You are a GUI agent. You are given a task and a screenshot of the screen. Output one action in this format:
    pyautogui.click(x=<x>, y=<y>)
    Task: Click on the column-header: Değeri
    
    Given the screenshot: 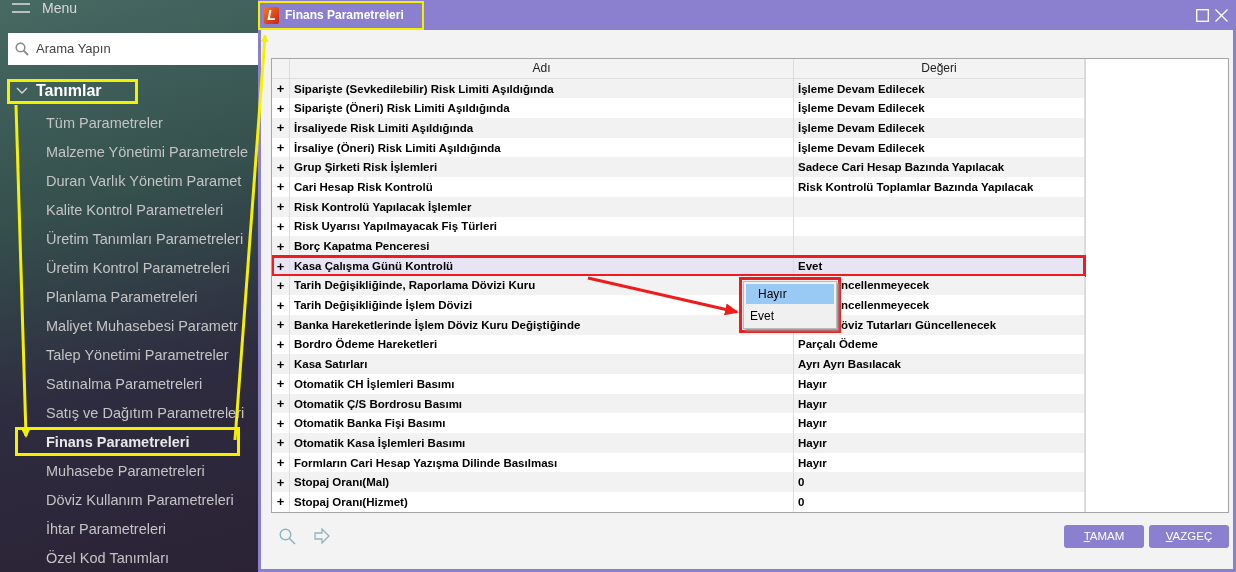 What is the action you would take?
    pyautogui.click(x=939, y=69)
    